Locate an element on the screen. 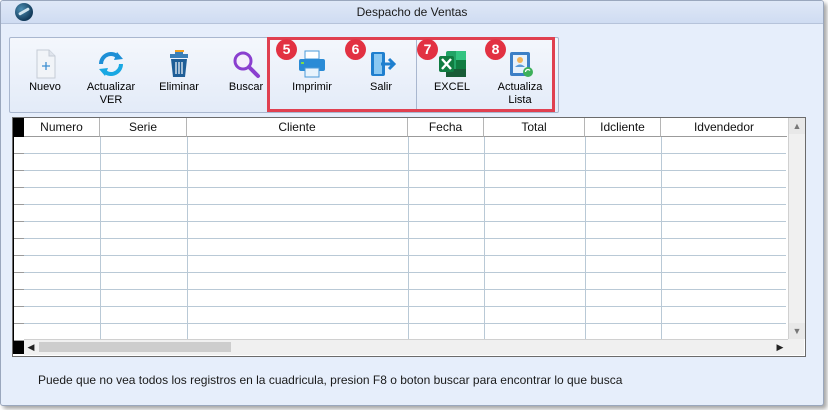 This screenshot has height=410, width=828. nuevo-button: Nuevo is located at coordinates (45, 74).